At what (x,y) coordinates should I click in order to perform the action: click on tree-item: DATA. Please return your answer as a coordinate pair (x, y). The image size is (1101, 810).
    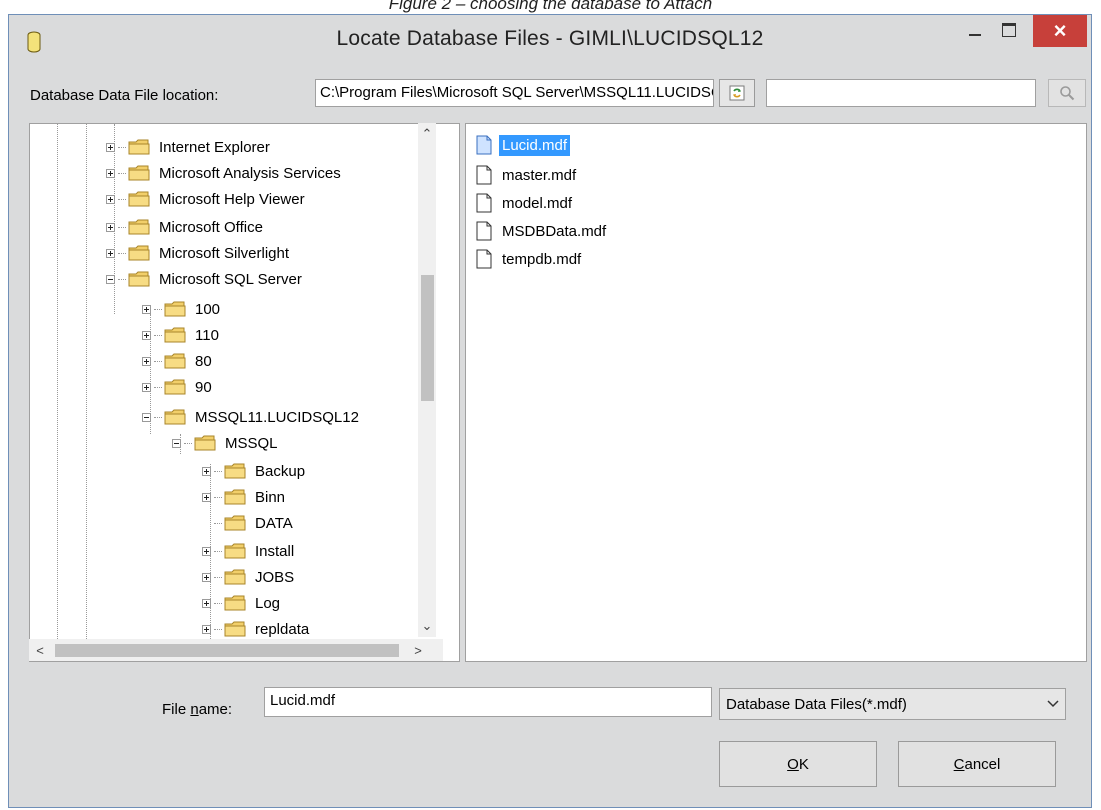
    Looking at the image, I should click on (248, 523).